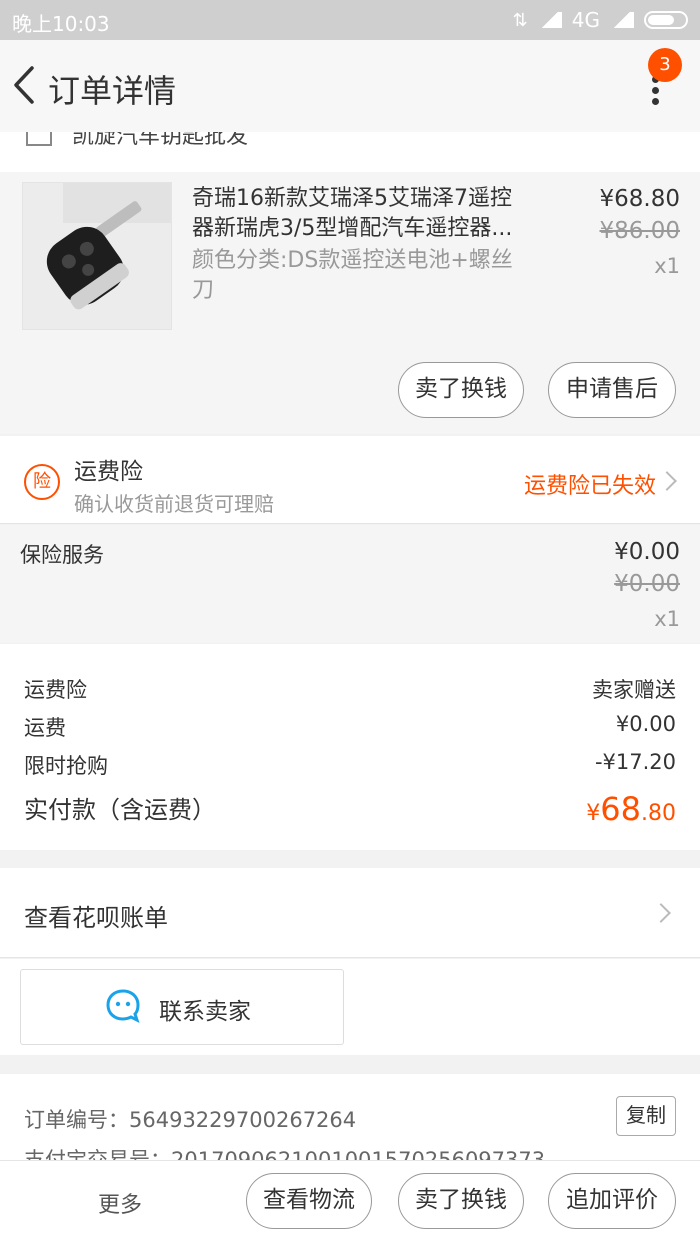  I want to click on trade-number: 支付宝交易号：2017090621001001570256097373, so click(285, 1154).